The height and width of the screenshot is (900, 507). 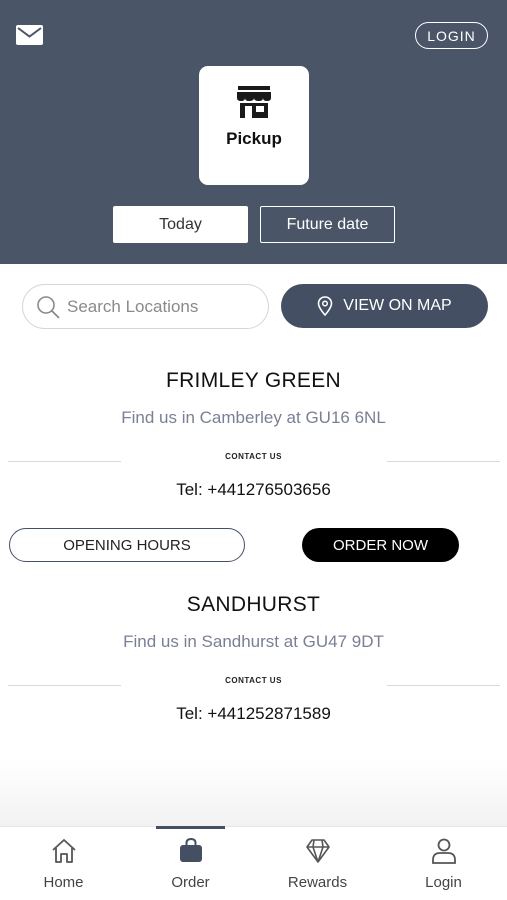 What do you see at coordinates (327, 224) in the screenshot?
I see `future-date-button: Future date` at bounding box center [327, 224].